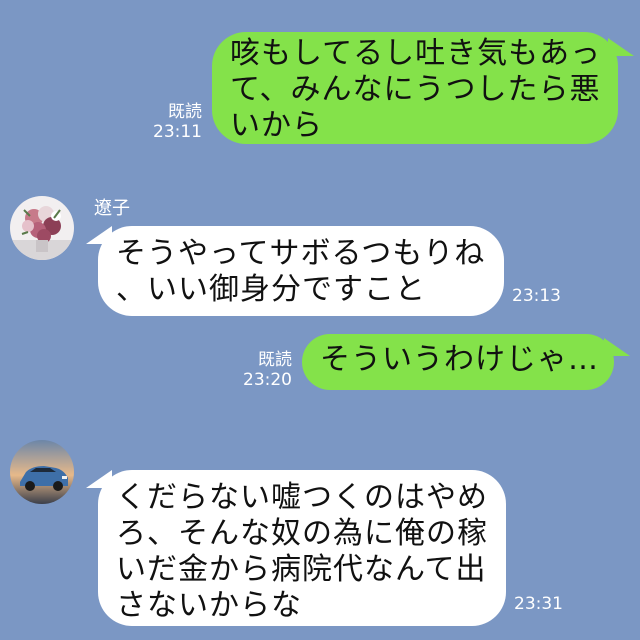 The image size is (640, 640). I want to click on message-time: 23:13, so click(536, 296).